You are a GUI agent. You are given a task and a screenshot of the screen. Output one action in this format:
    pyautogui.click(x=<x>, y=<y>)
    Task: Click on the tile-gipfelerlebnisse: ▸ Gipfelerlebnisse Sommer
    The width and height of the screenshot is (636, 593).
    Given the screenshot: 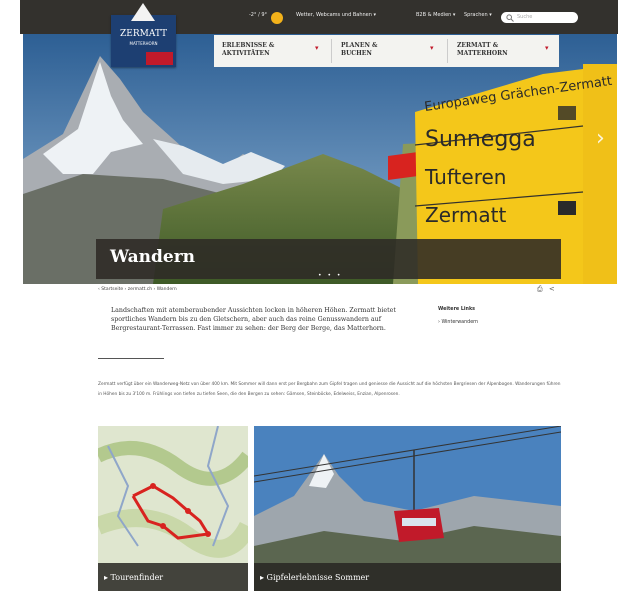 What is the action you would take?
    pyautogui.click(x=407, y=508)
    